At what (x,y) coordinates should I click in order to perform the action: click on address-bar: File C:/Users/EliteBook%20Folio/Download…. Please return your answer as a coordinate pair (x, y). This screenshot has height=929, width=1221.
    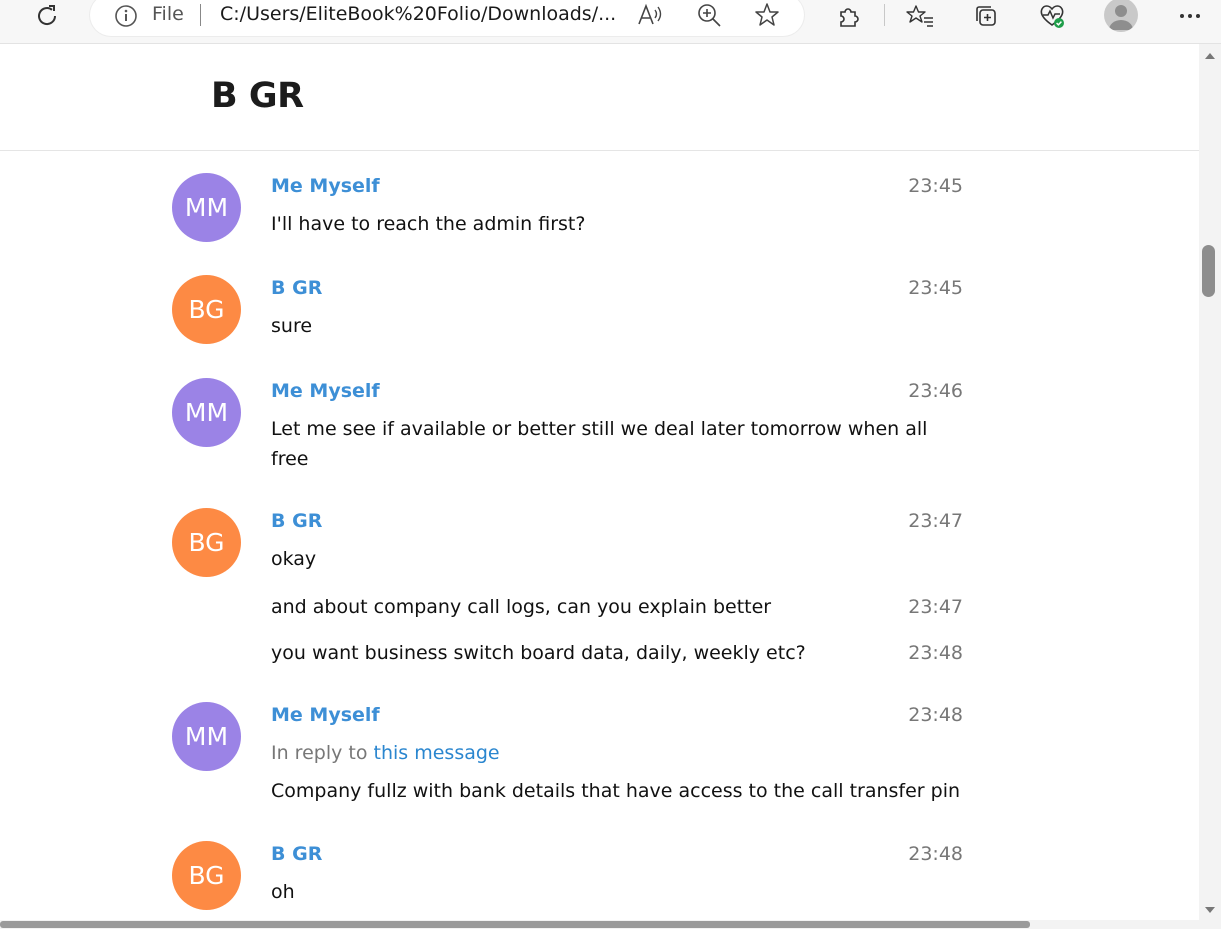
    Looking at the image, I should click on (447, 18).